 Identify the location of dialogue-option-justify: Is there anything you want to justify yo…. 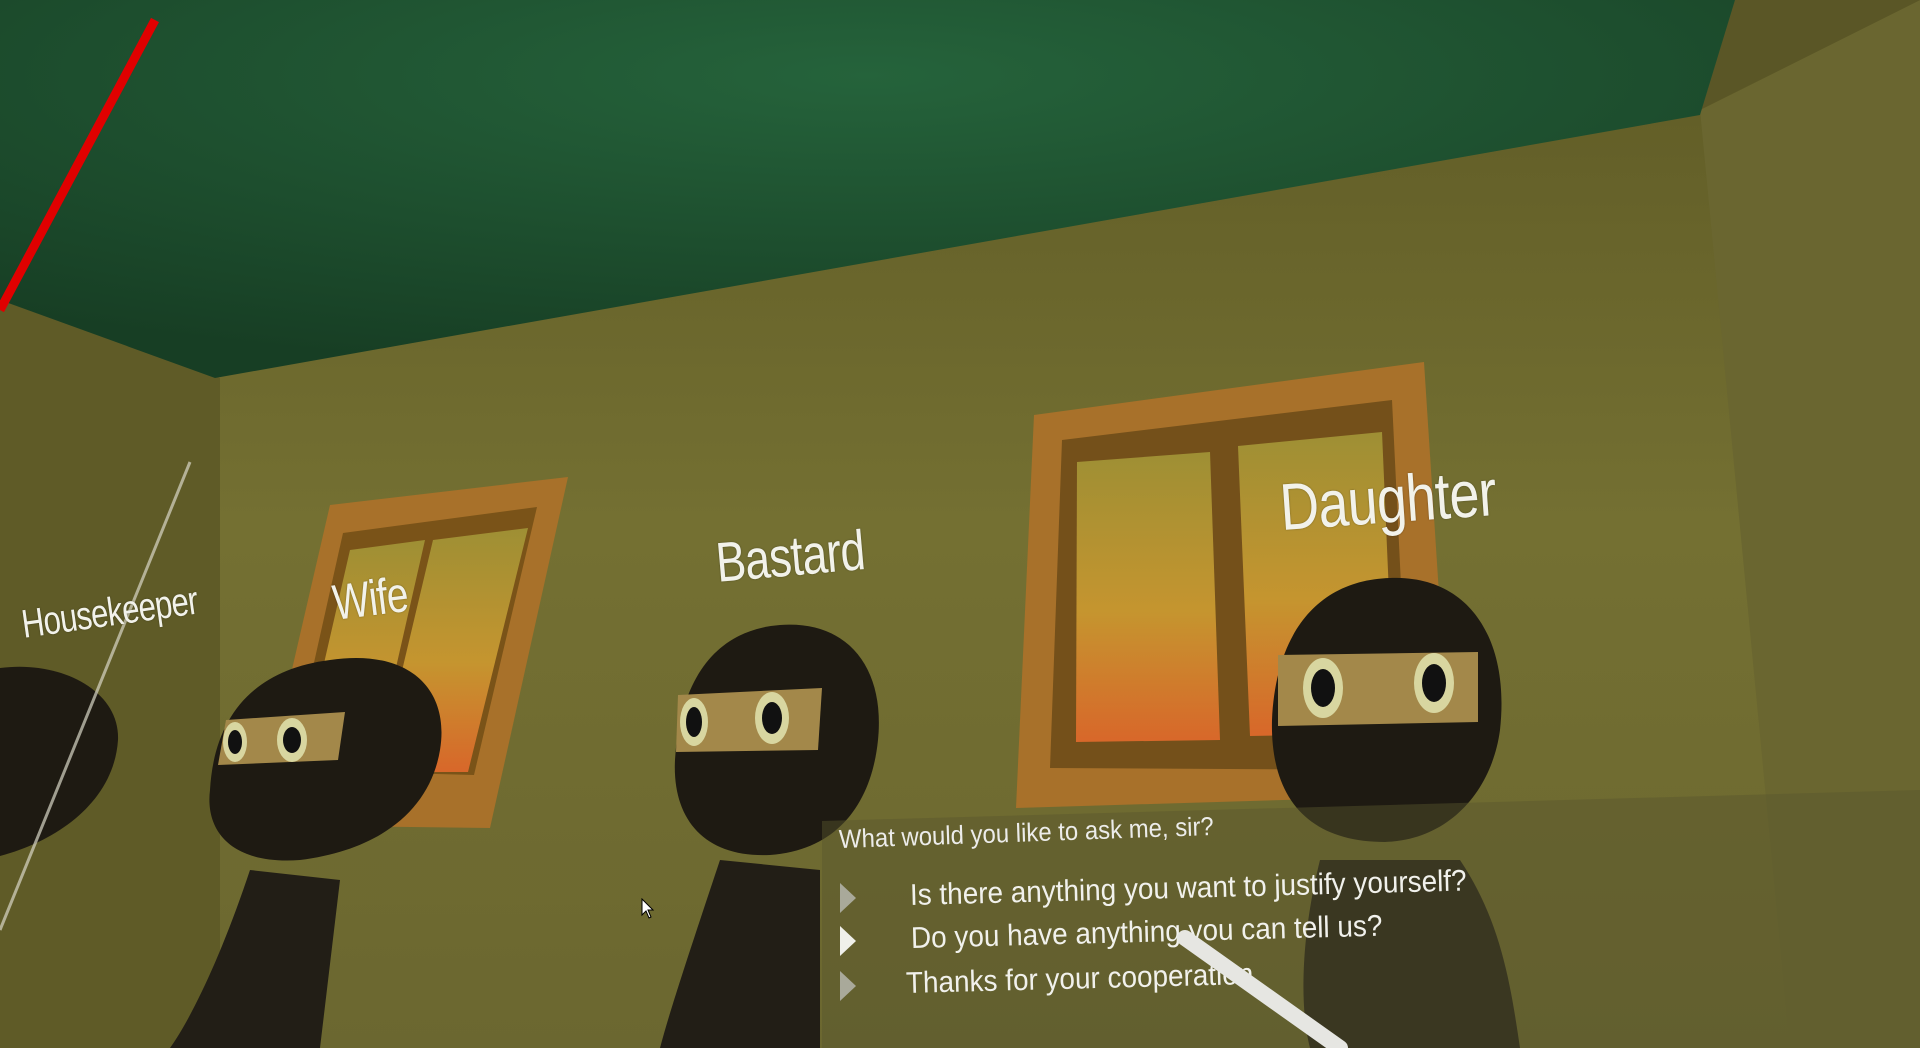
(1190, 890).